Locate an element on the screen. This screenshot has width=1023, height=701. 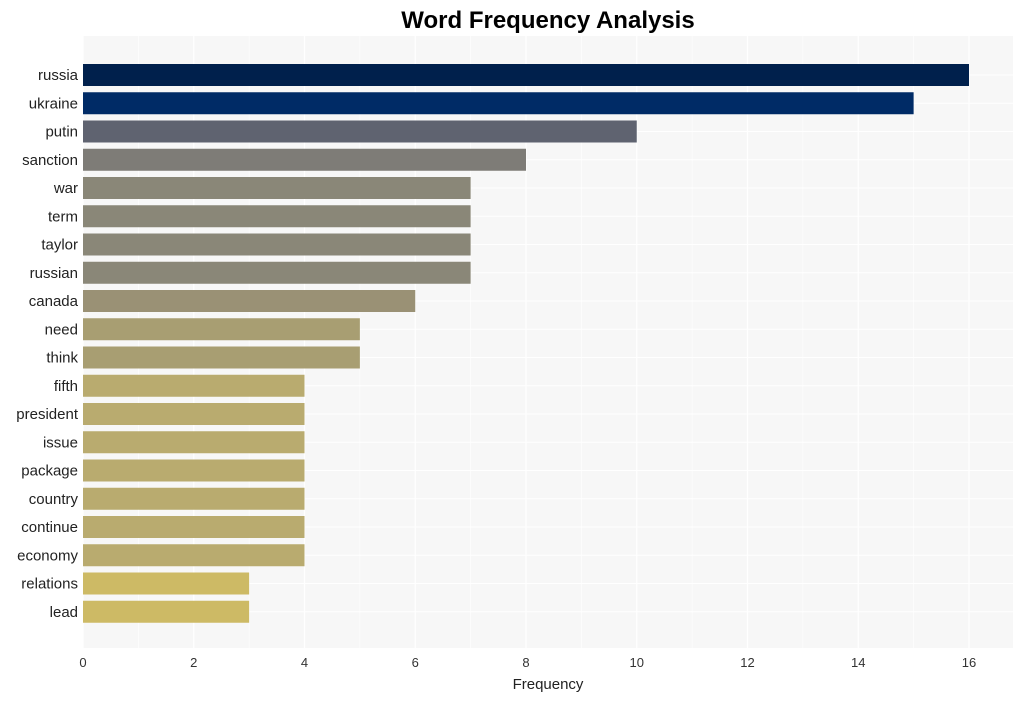
bar-ukraine is located at coordinates (498, 103).